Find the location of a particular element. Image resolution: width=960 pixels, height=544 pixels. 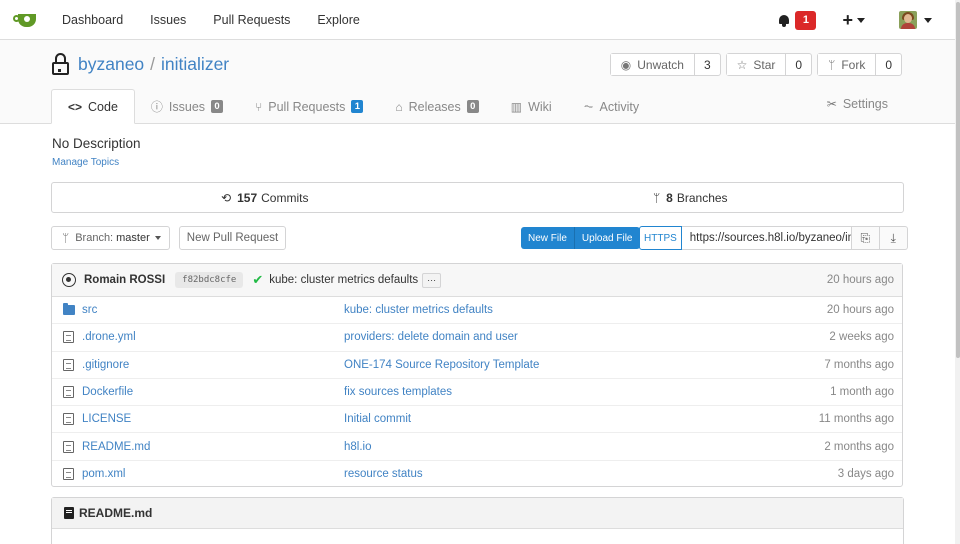

repo-owner-link: byzaneo is located at coordinates (111, 64).